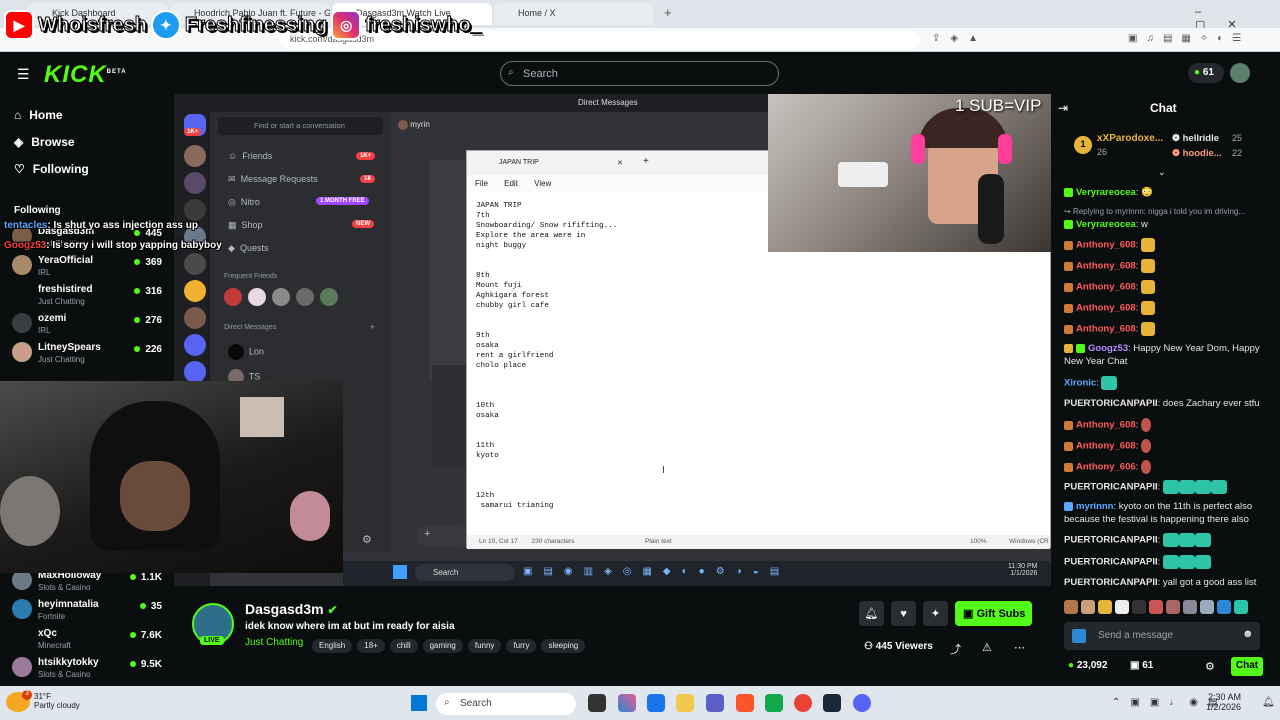 Image resolution: width=1280 pixels, height=720 pixels. What do you see at coordinates (597, 703) in the screenshot?
I see `taskview-icon` at bounding box center [597, 703].